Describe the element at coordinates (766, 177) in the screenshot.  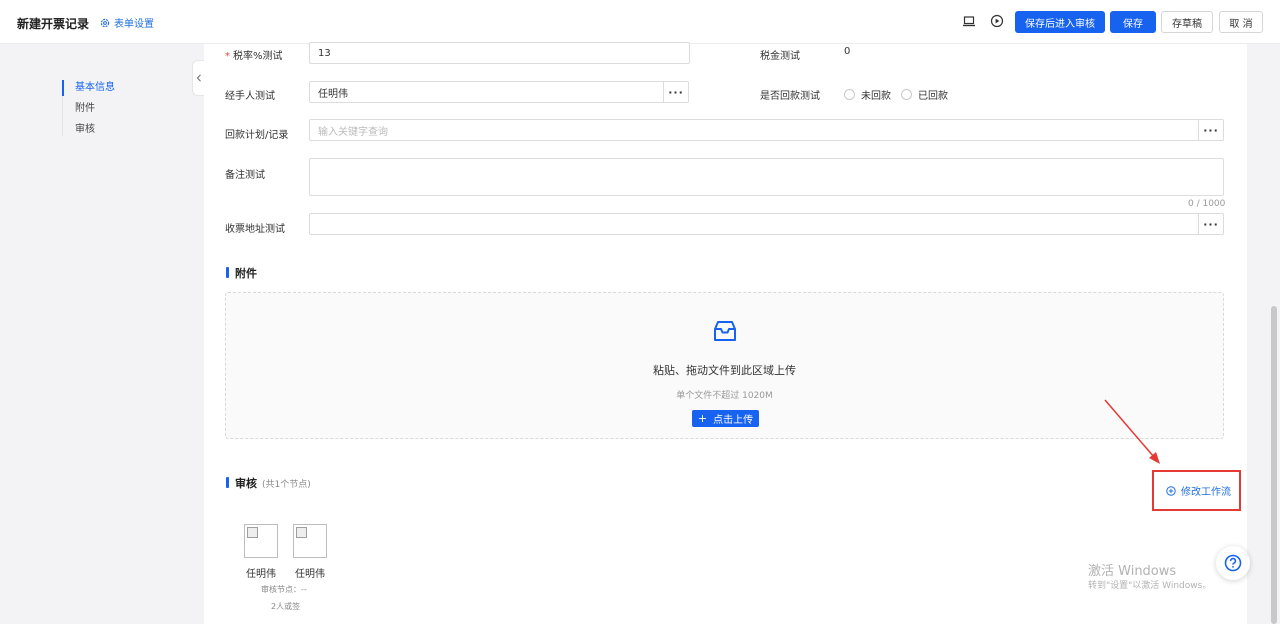
I see `remark-textarea` at that location.